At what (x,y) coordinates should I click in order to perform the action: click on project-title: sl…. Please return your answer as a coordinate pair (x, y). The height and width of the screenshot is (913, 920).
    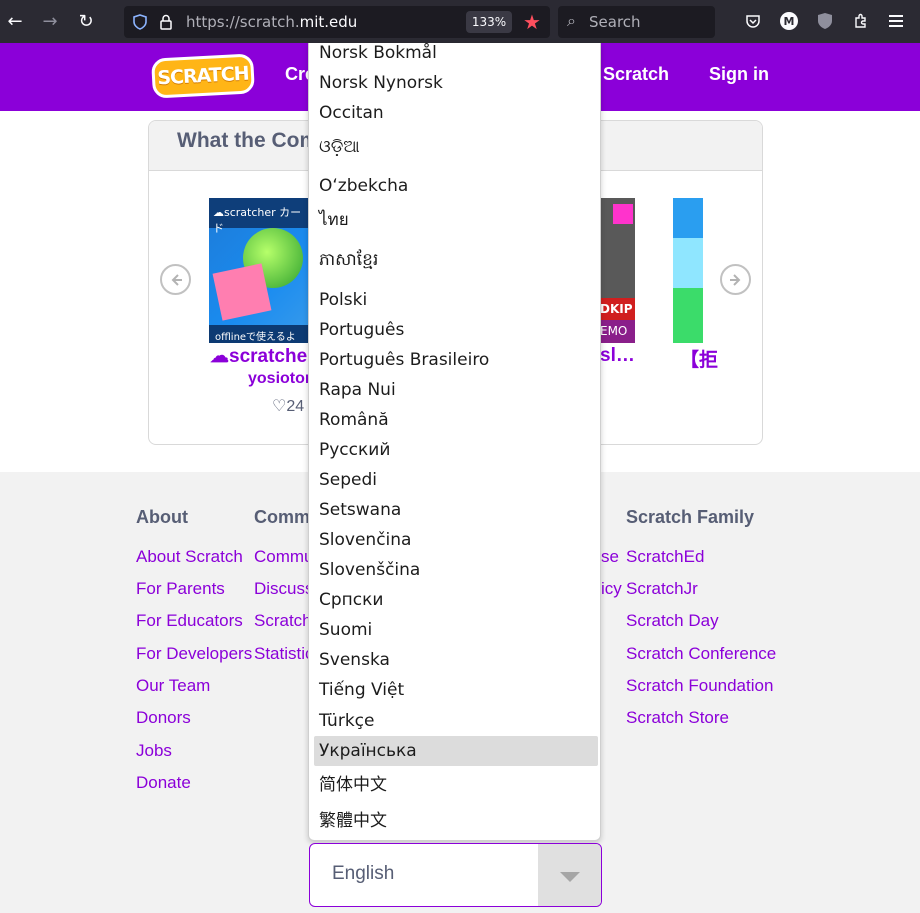
    Looking at the image, I should click on (617, 356).